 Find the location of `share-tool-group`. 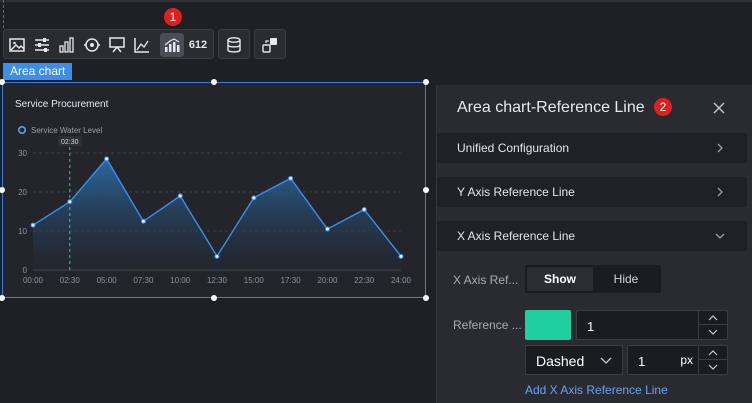

share-tool-group is located at coordinates (270, 44).